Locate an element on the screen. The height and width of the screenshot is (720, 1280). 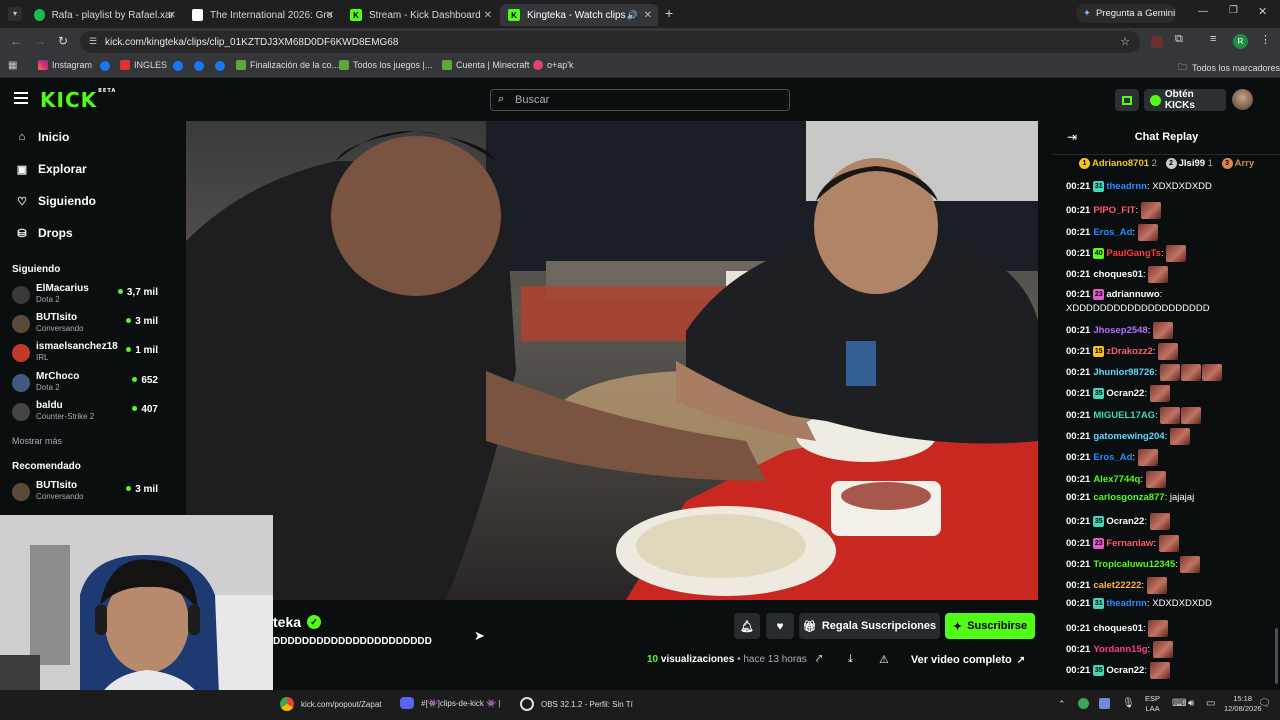
browser-menu-icon: ⋮ is located at coordinates (1265, 39).